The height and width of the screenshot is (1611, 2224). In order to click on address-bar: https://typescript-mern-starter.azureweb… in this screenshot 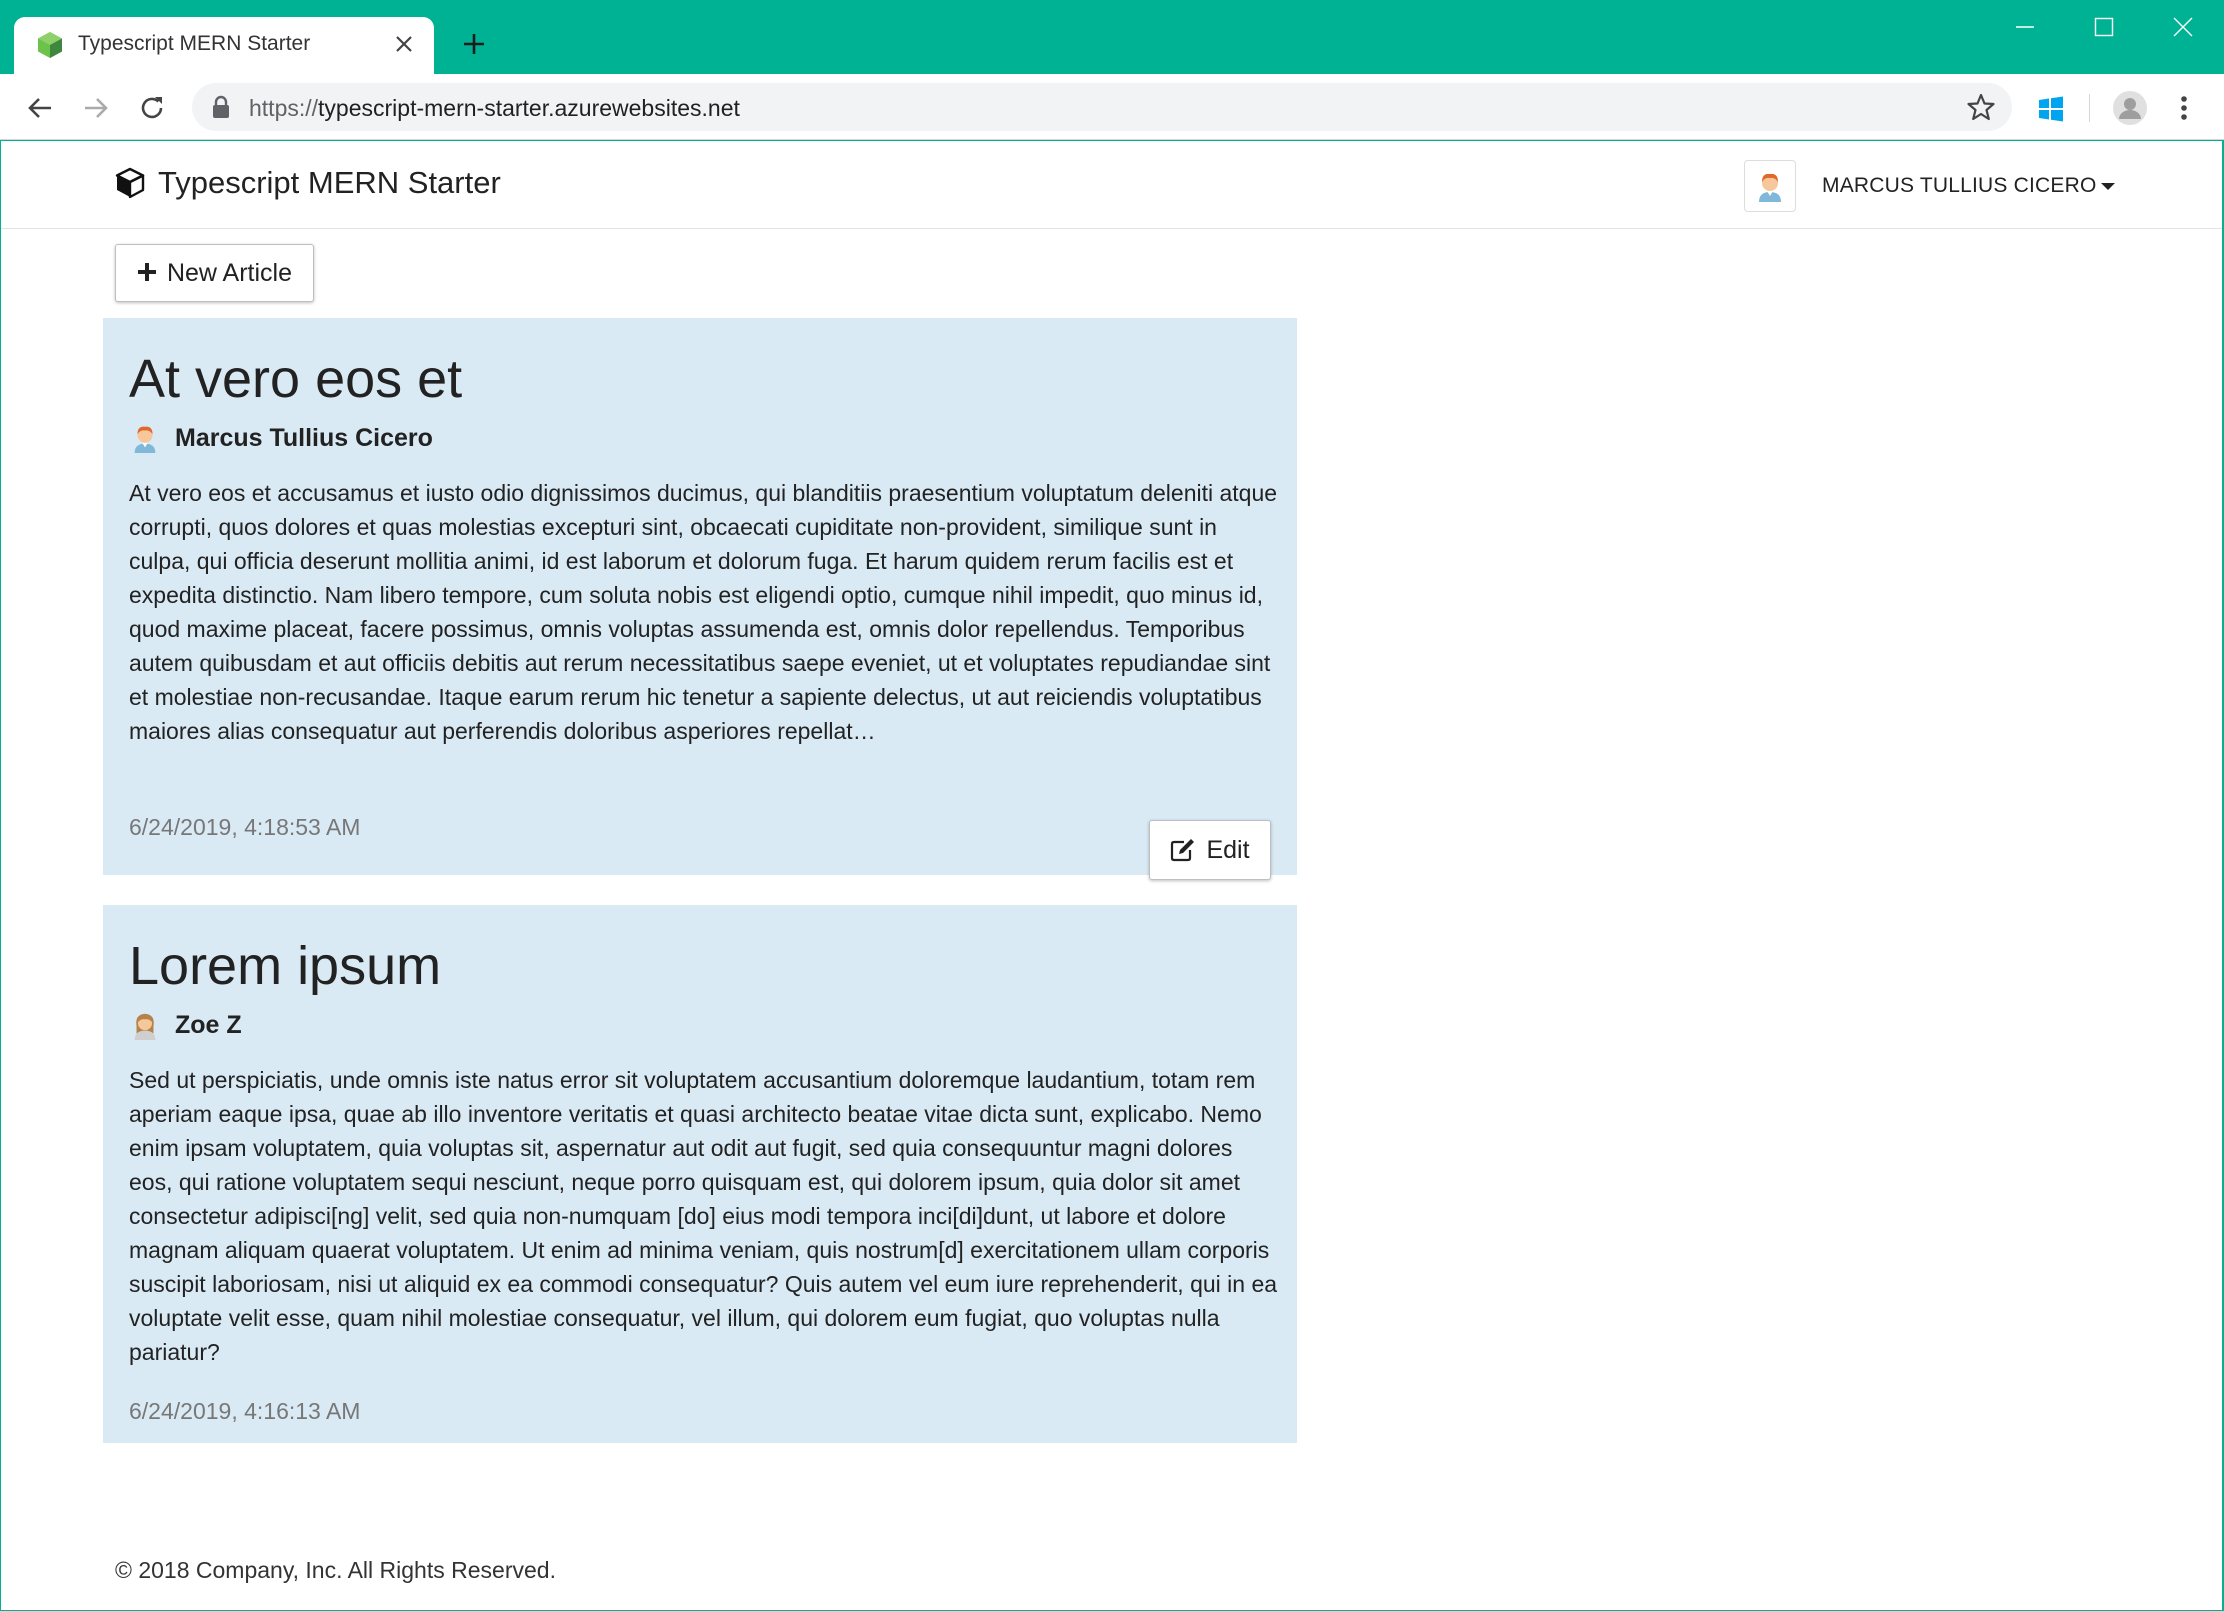, I will do `click(1102, 107)`.